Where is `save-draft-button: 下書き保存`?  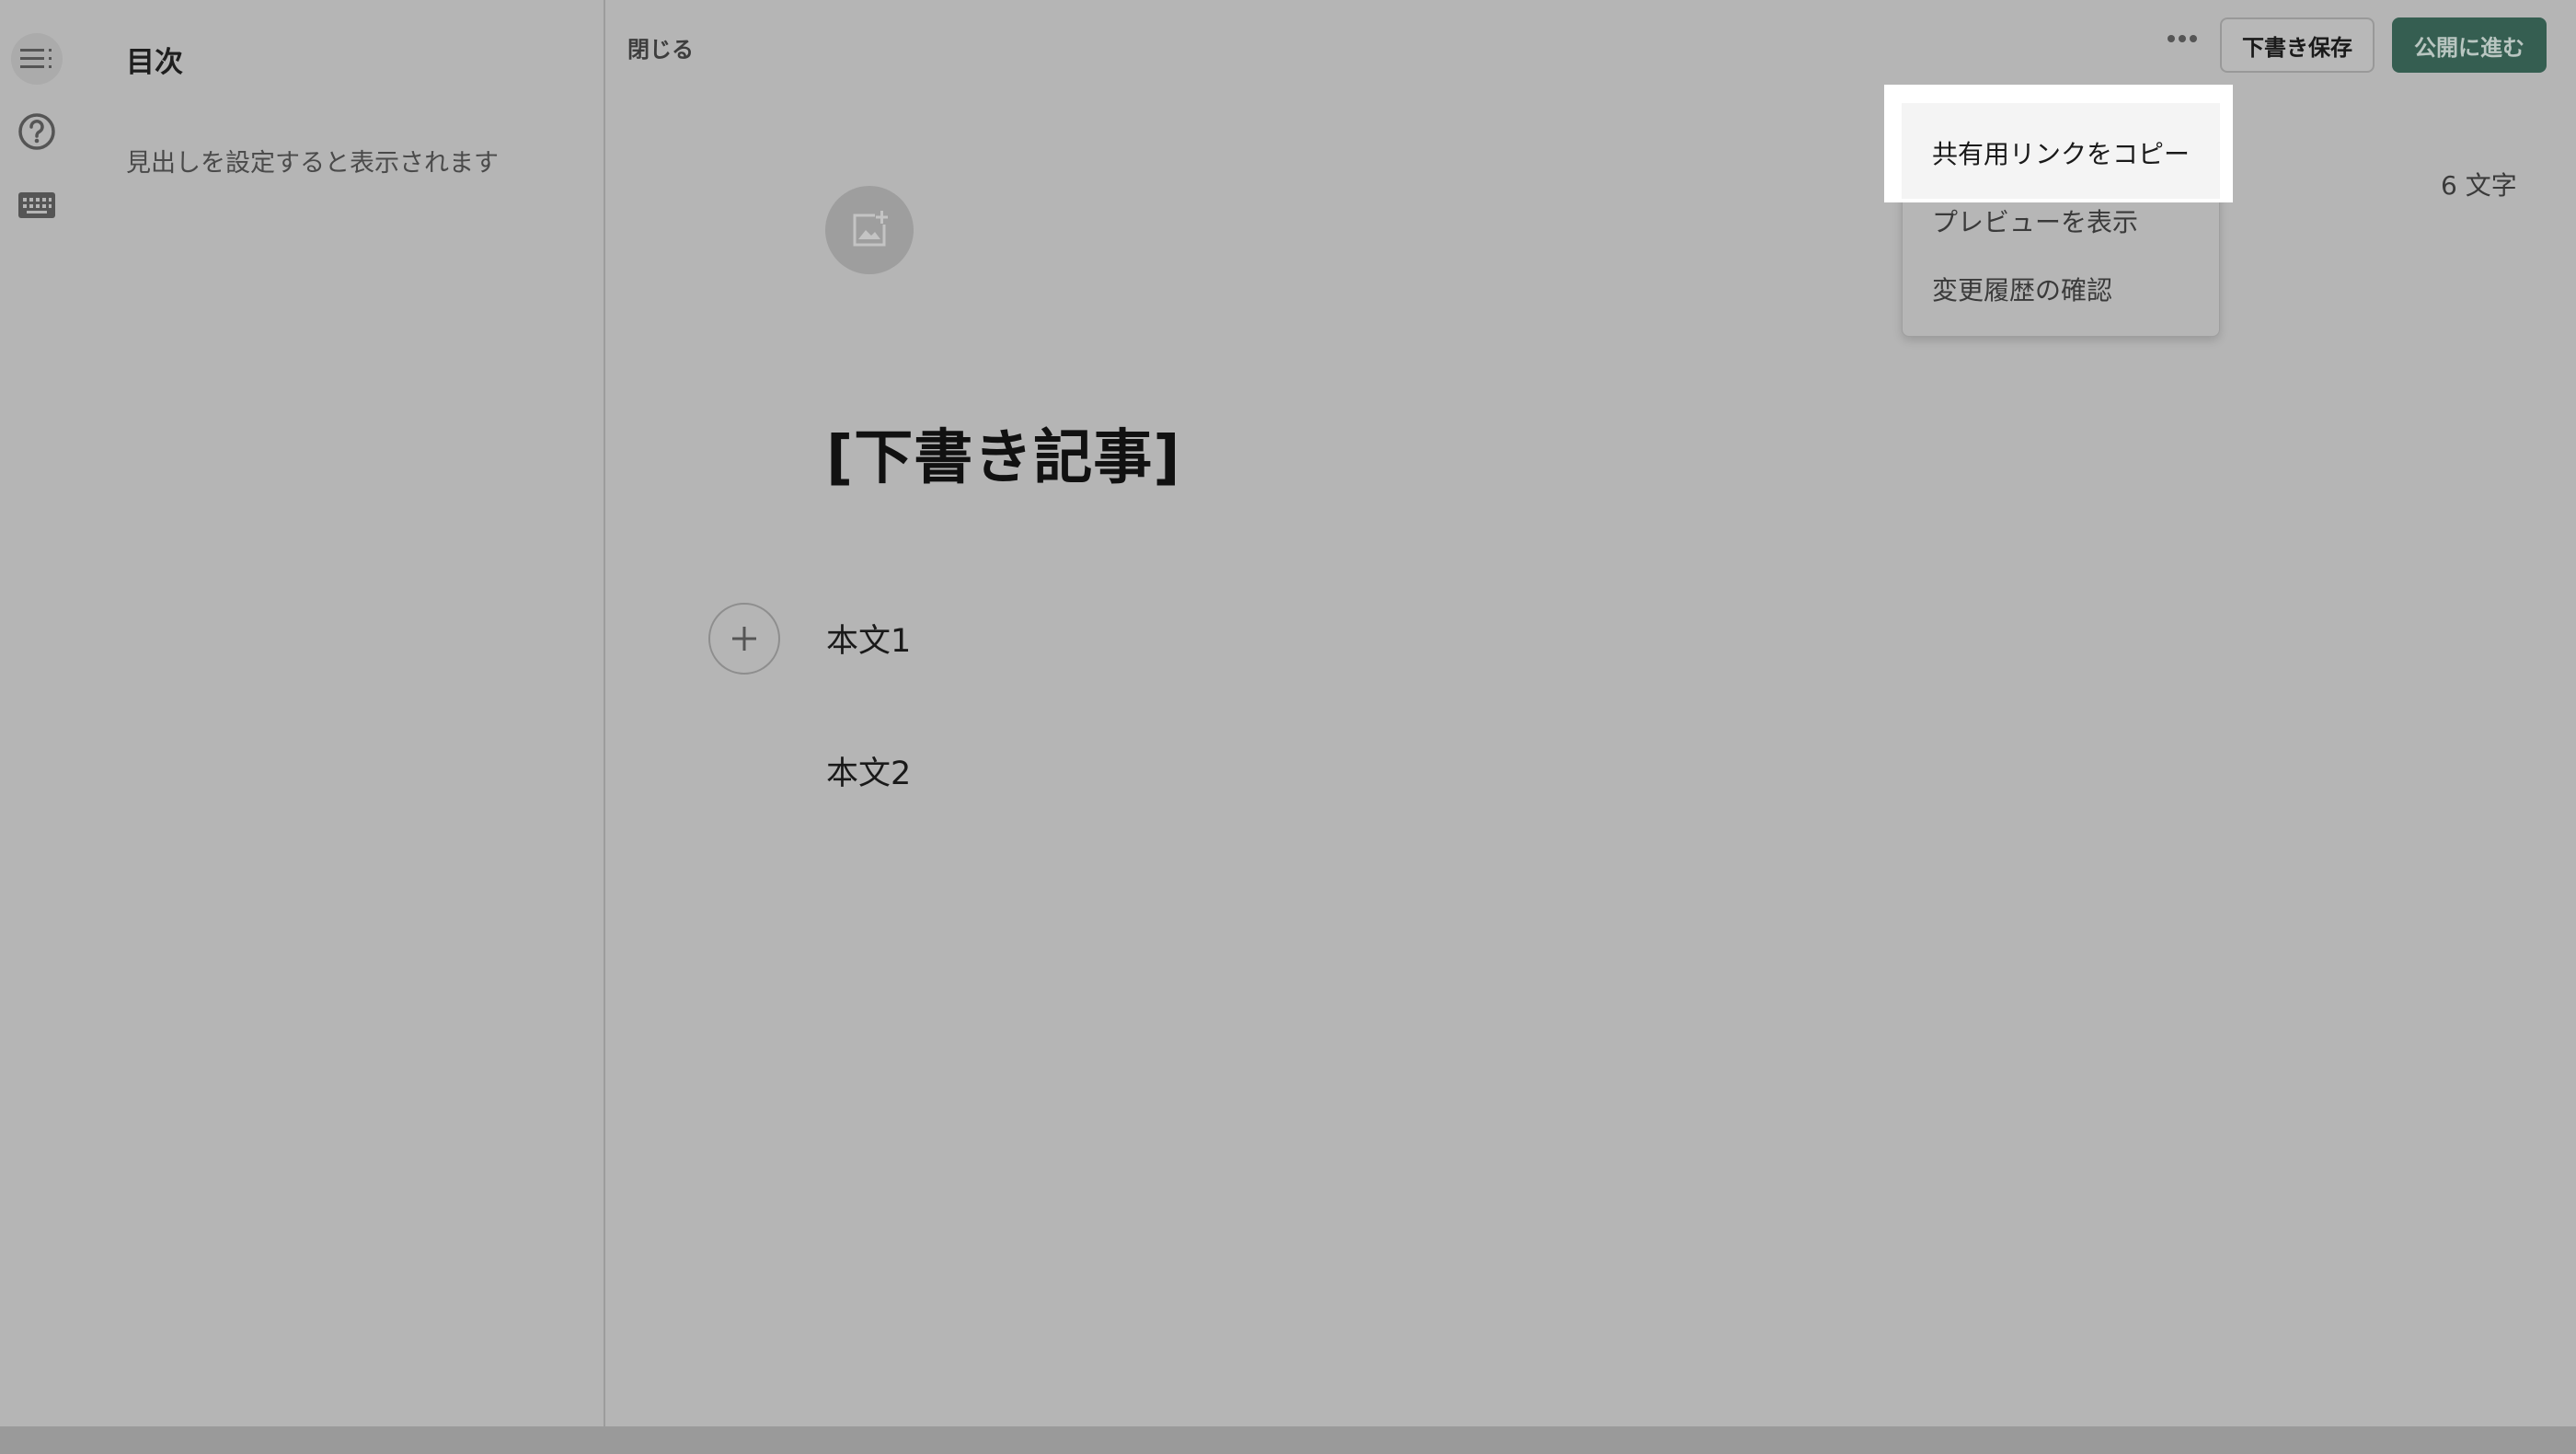
save-draft-button: 下書き保存 is located at coordinates (2297, 45).